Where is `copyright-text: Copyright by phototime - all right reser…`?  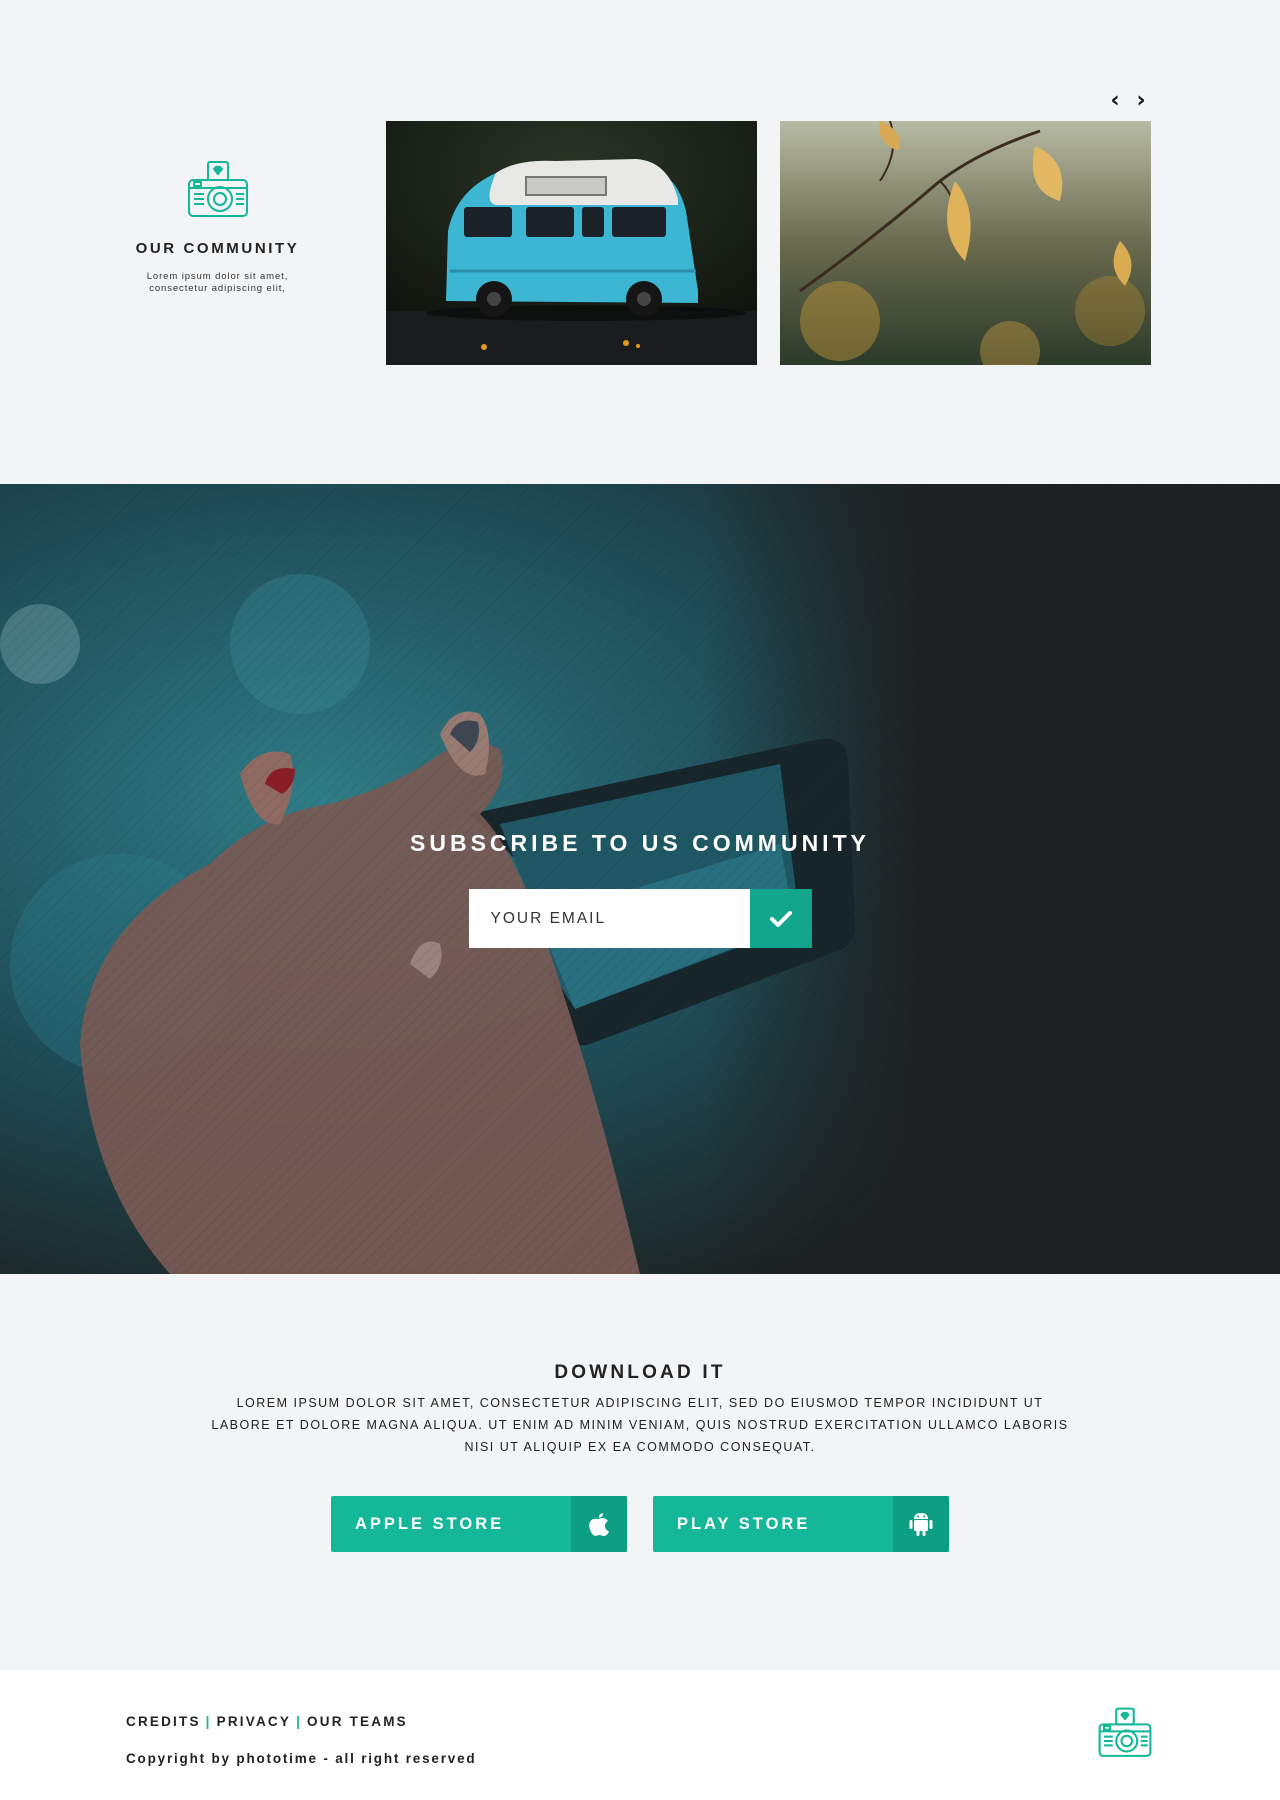
copyright-text: Copyright by phototime - all right reser… is located at coordinates (301, 1758).